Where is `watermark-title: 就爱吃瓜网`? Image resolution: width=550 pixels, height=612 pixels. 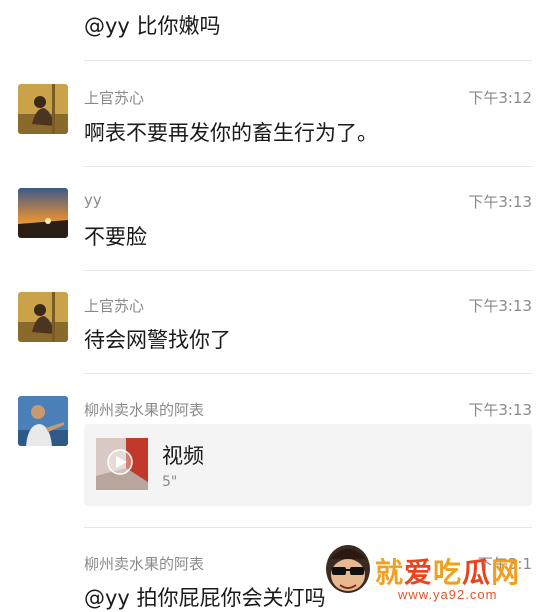 watermark-title: 就爱吃瓜网 is located at coordinates (447, 571).